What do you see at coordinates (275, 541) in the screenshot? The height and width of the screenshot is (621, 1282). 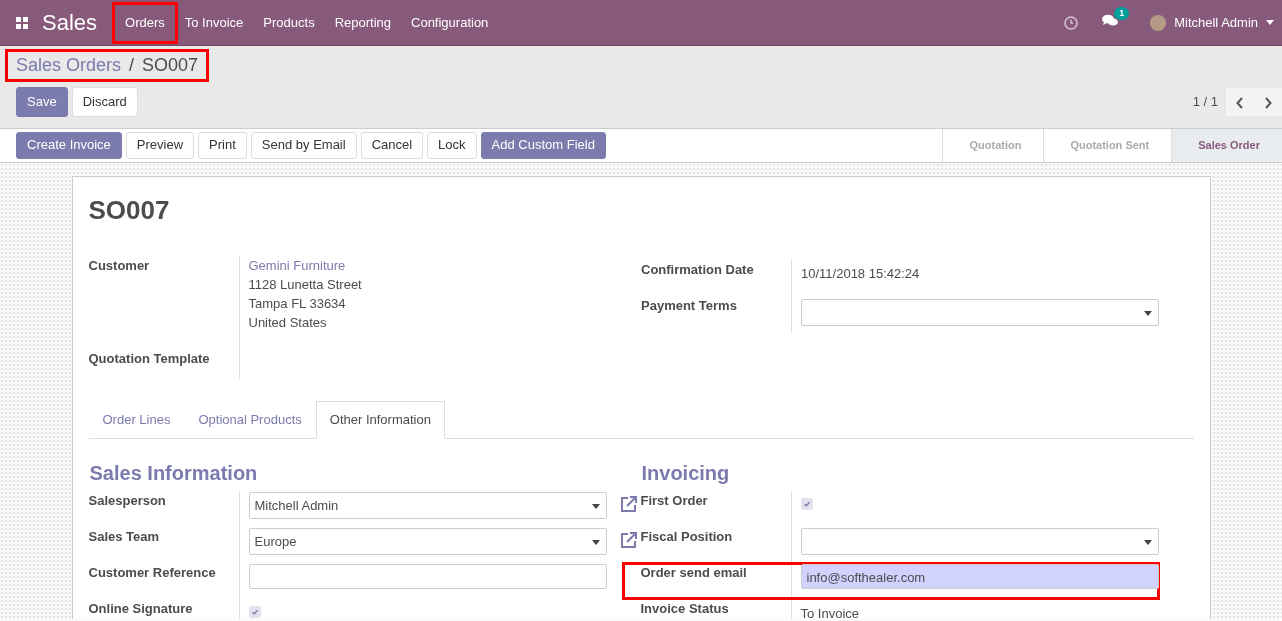 I see `field-value: Europe` at bounding box center [275, 541].